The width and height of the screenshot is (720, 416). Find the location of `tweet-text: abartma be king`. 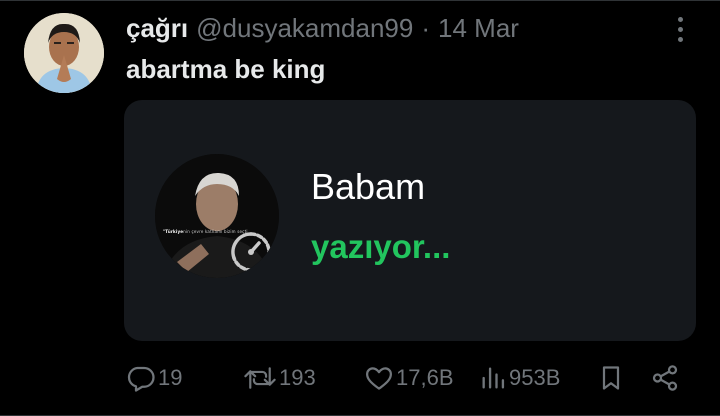

tweet-text: abartma be king is located at coordinates (226, 69).